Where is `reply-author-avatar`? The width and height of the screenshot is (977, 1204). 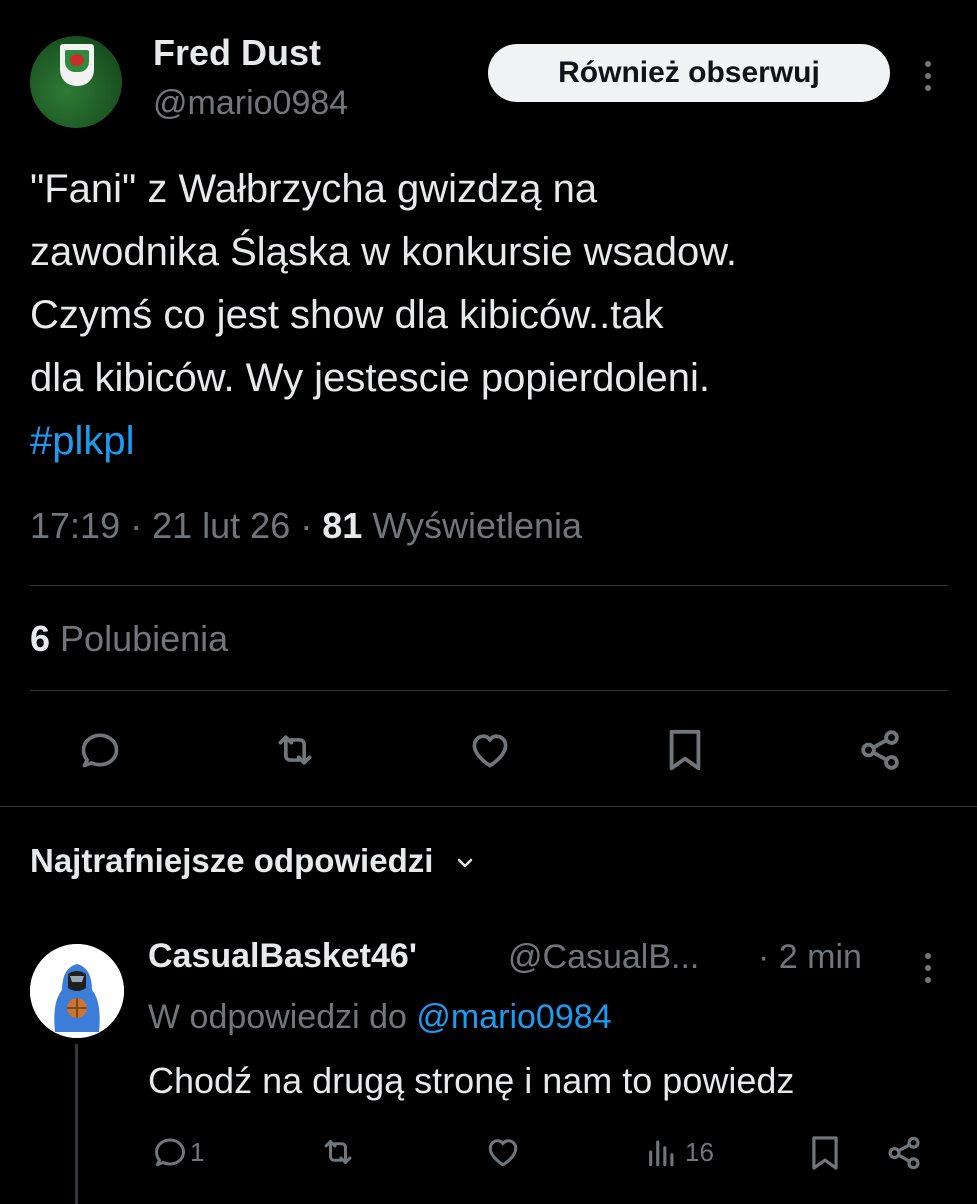 reply-author-avatar is located at coordinates (77, 991).